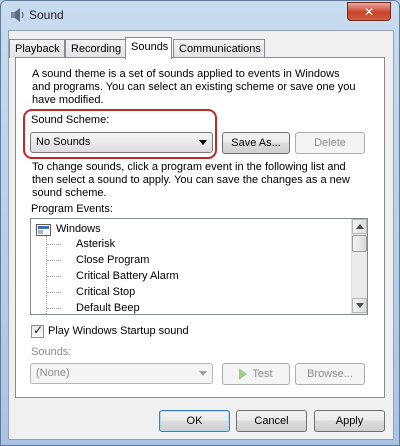 The height and width of the screenshot is (446, 400). What do you see at coordinates (95, 48) in the screenshot?
I see `tab-recording: Recording` at bounding box center [95, 48].